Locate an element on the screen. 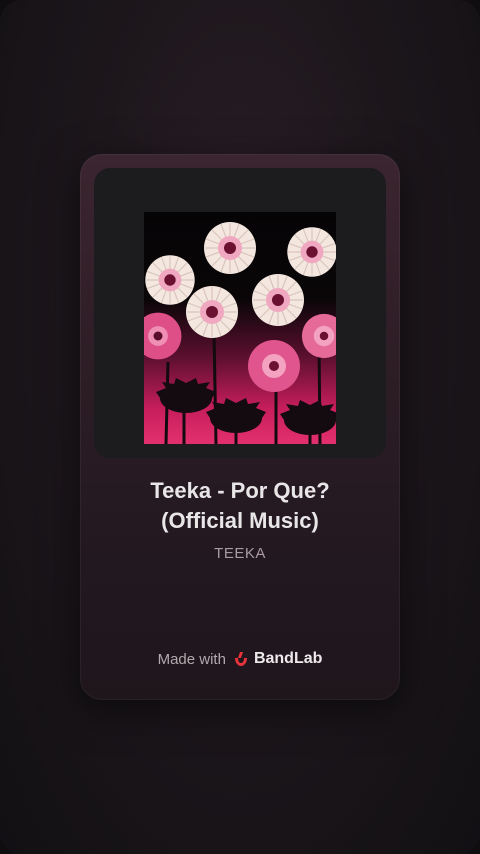  track-title-line1: Teeka - Por Que? is located at coordinates (240, 490).